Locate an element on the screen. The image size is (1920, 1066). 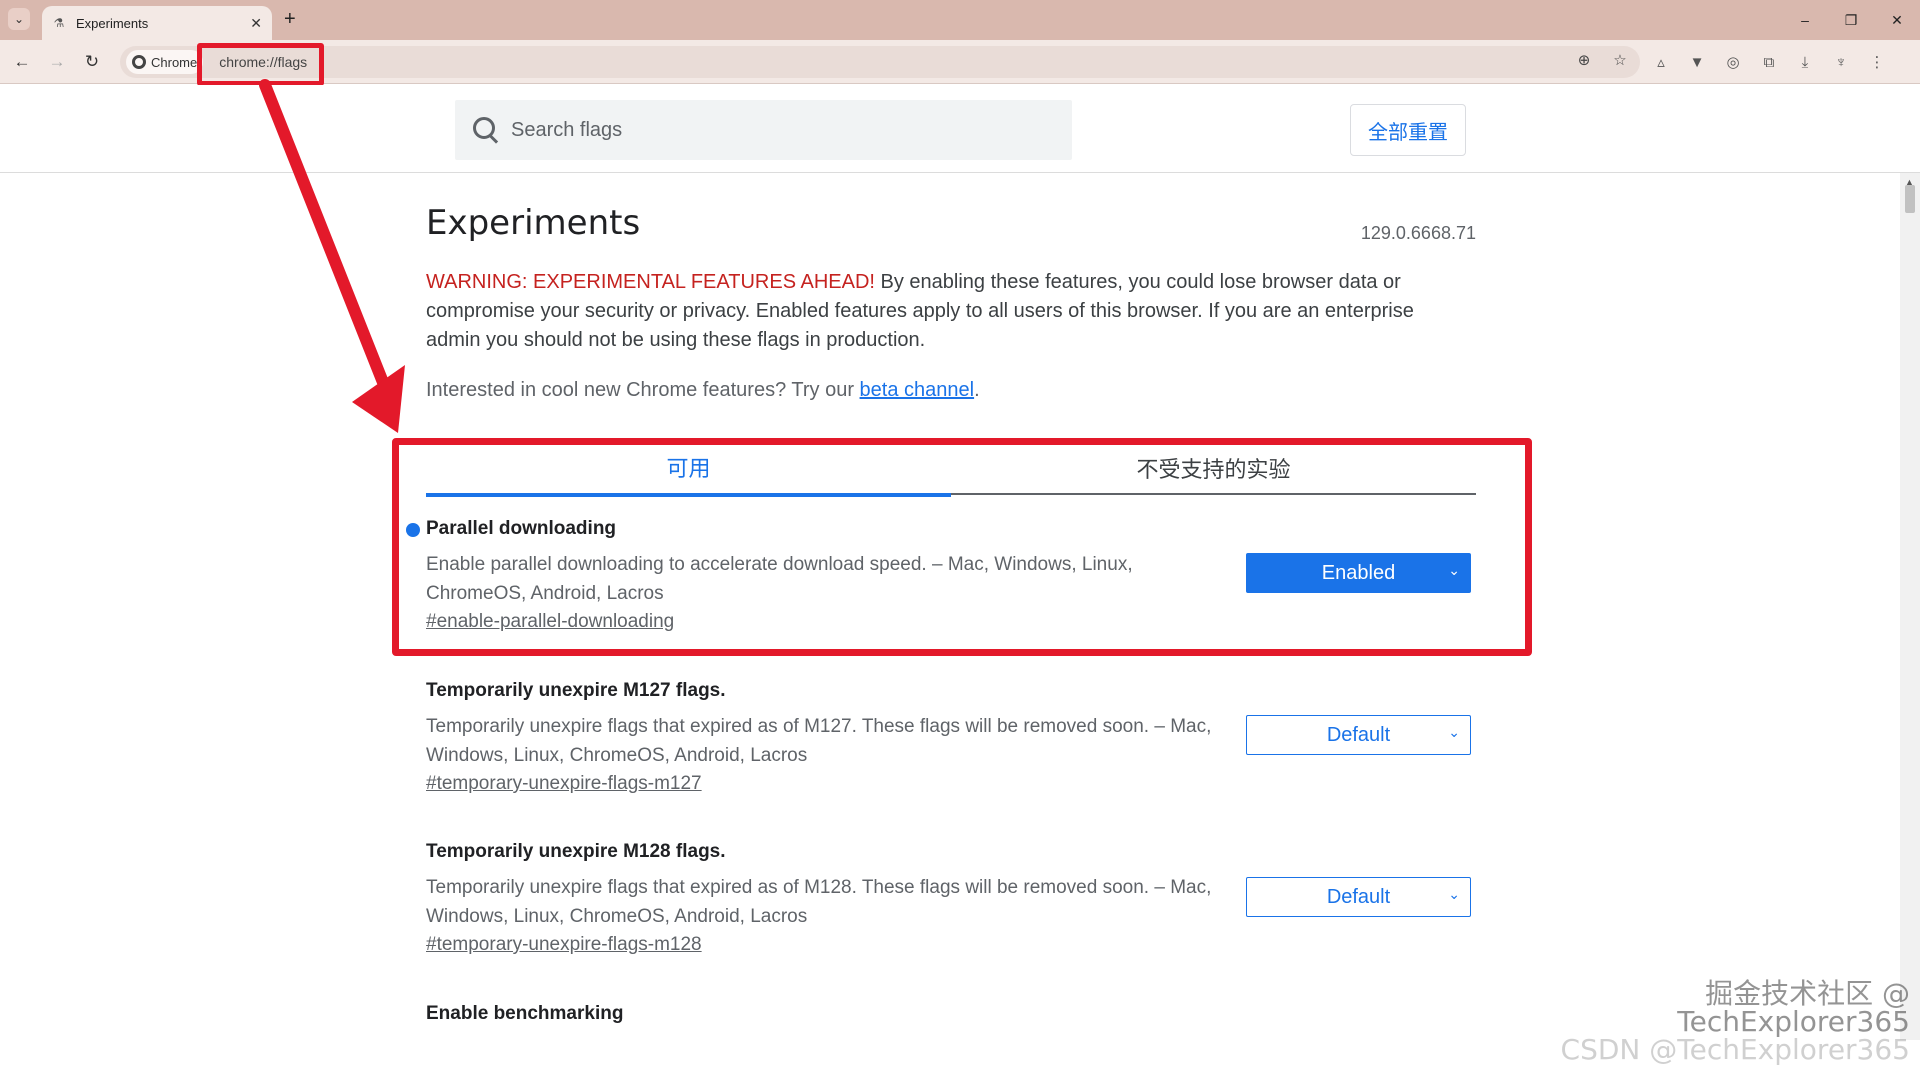
url-annotation-box is located at coordinates (260, 64).